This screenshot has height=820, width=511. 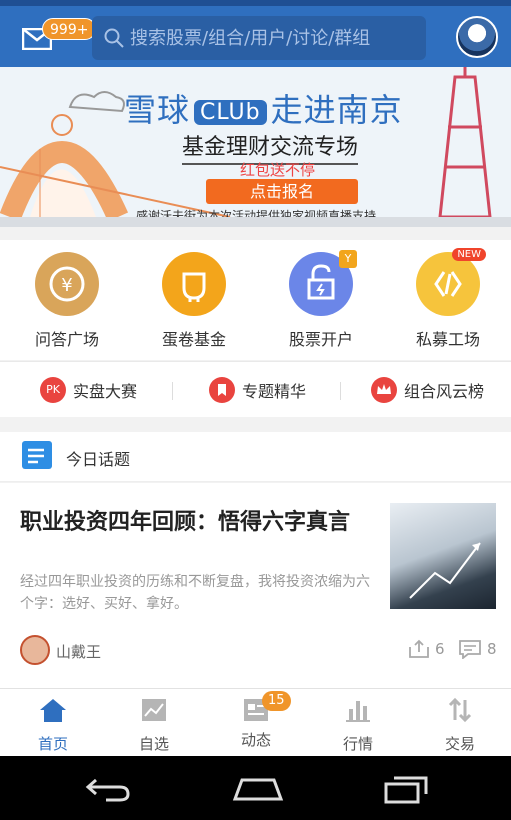 I want to click on comment-button: 8, so click(x=477, y=649).